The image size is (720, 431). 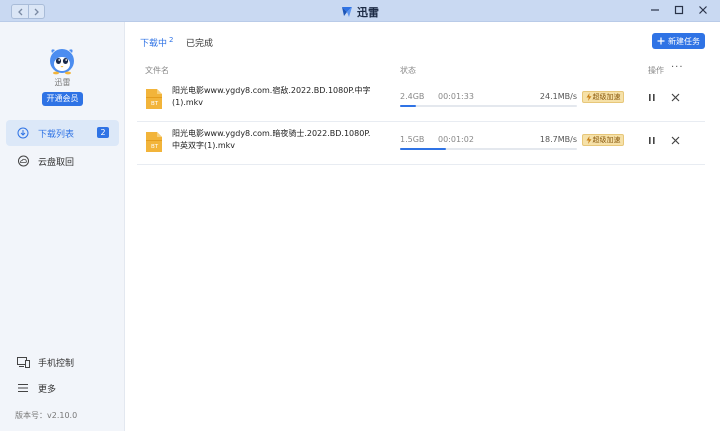 What do you see at coordinates (56, 134) in the screenshot?
I see `sidebar-item-label: 下载列表` at bounding box center [56, 134].